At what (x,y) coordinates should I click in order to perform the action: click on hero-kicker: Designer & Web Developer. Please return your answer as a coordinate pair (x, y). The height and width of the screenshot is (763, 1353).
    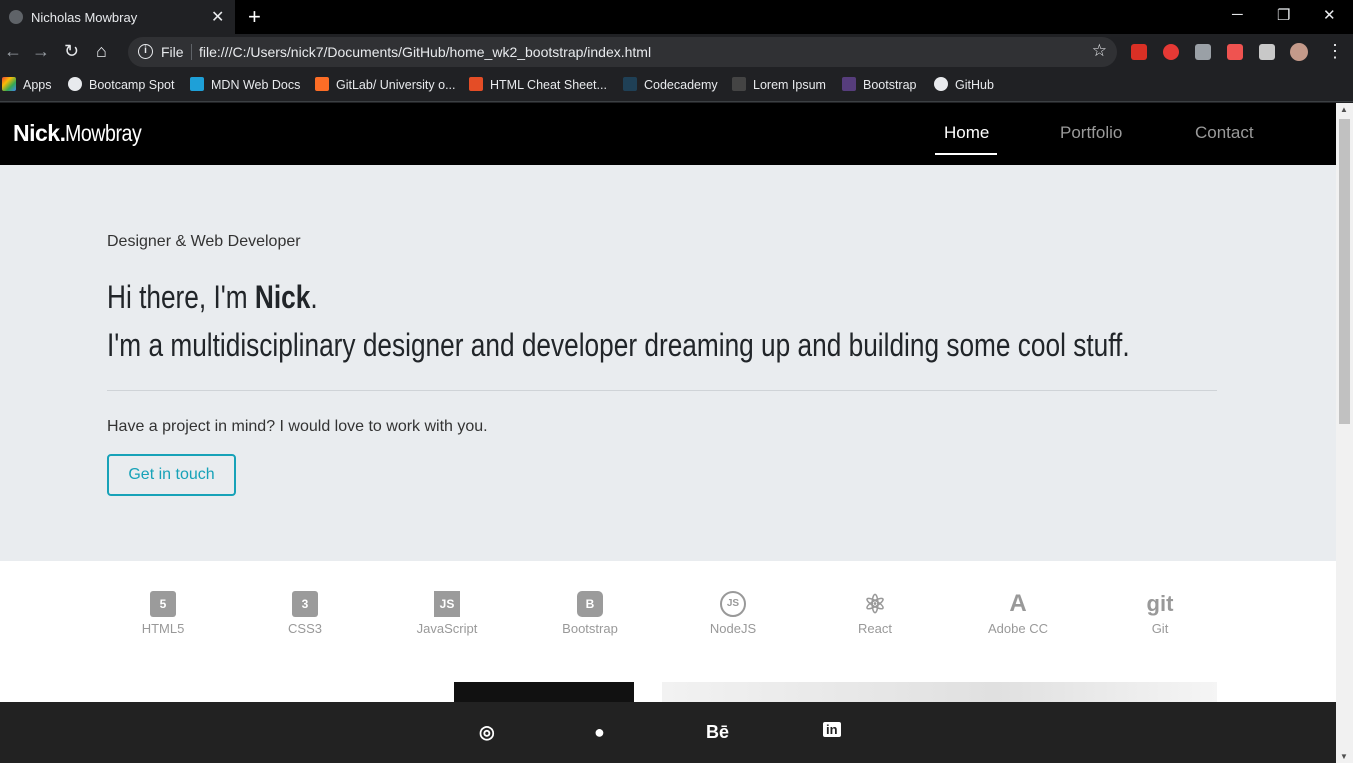
    Looking at the image, I should click on (204, 241).